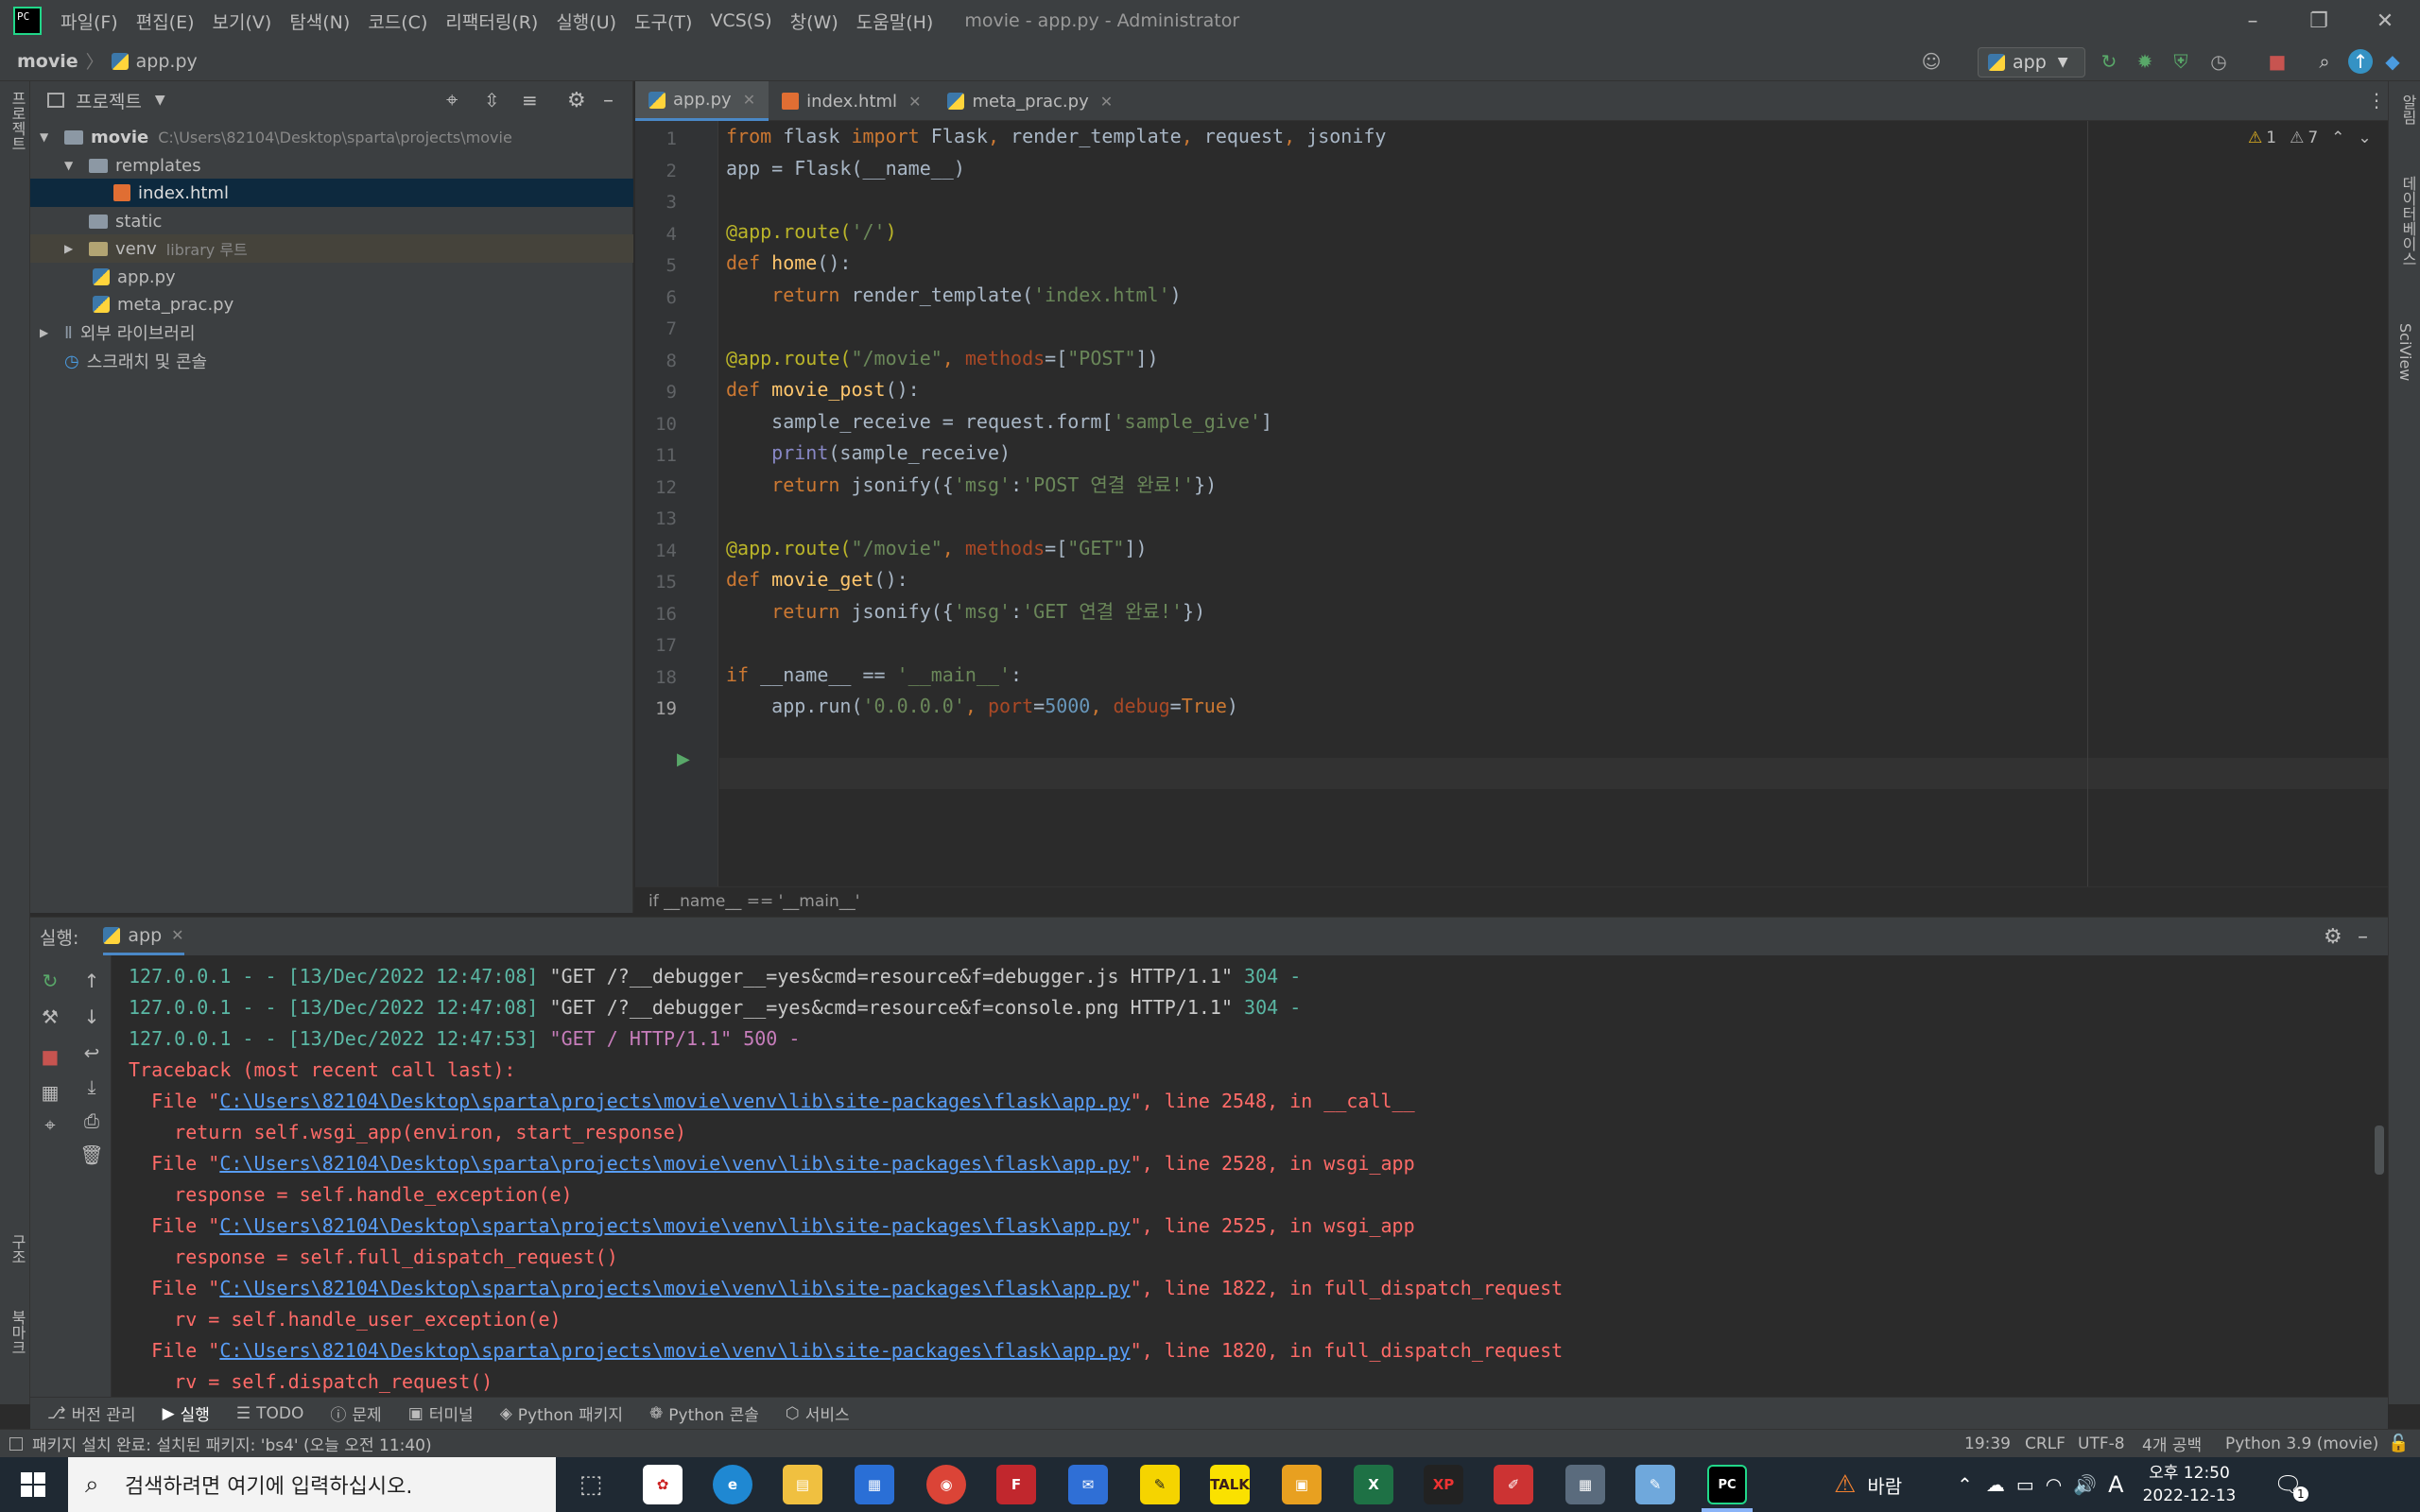 The image size is (2420, 1512). Describe the element at coordinates (811, 232) in the screenshot. I see `code-line: @app.route('/')` at that location.